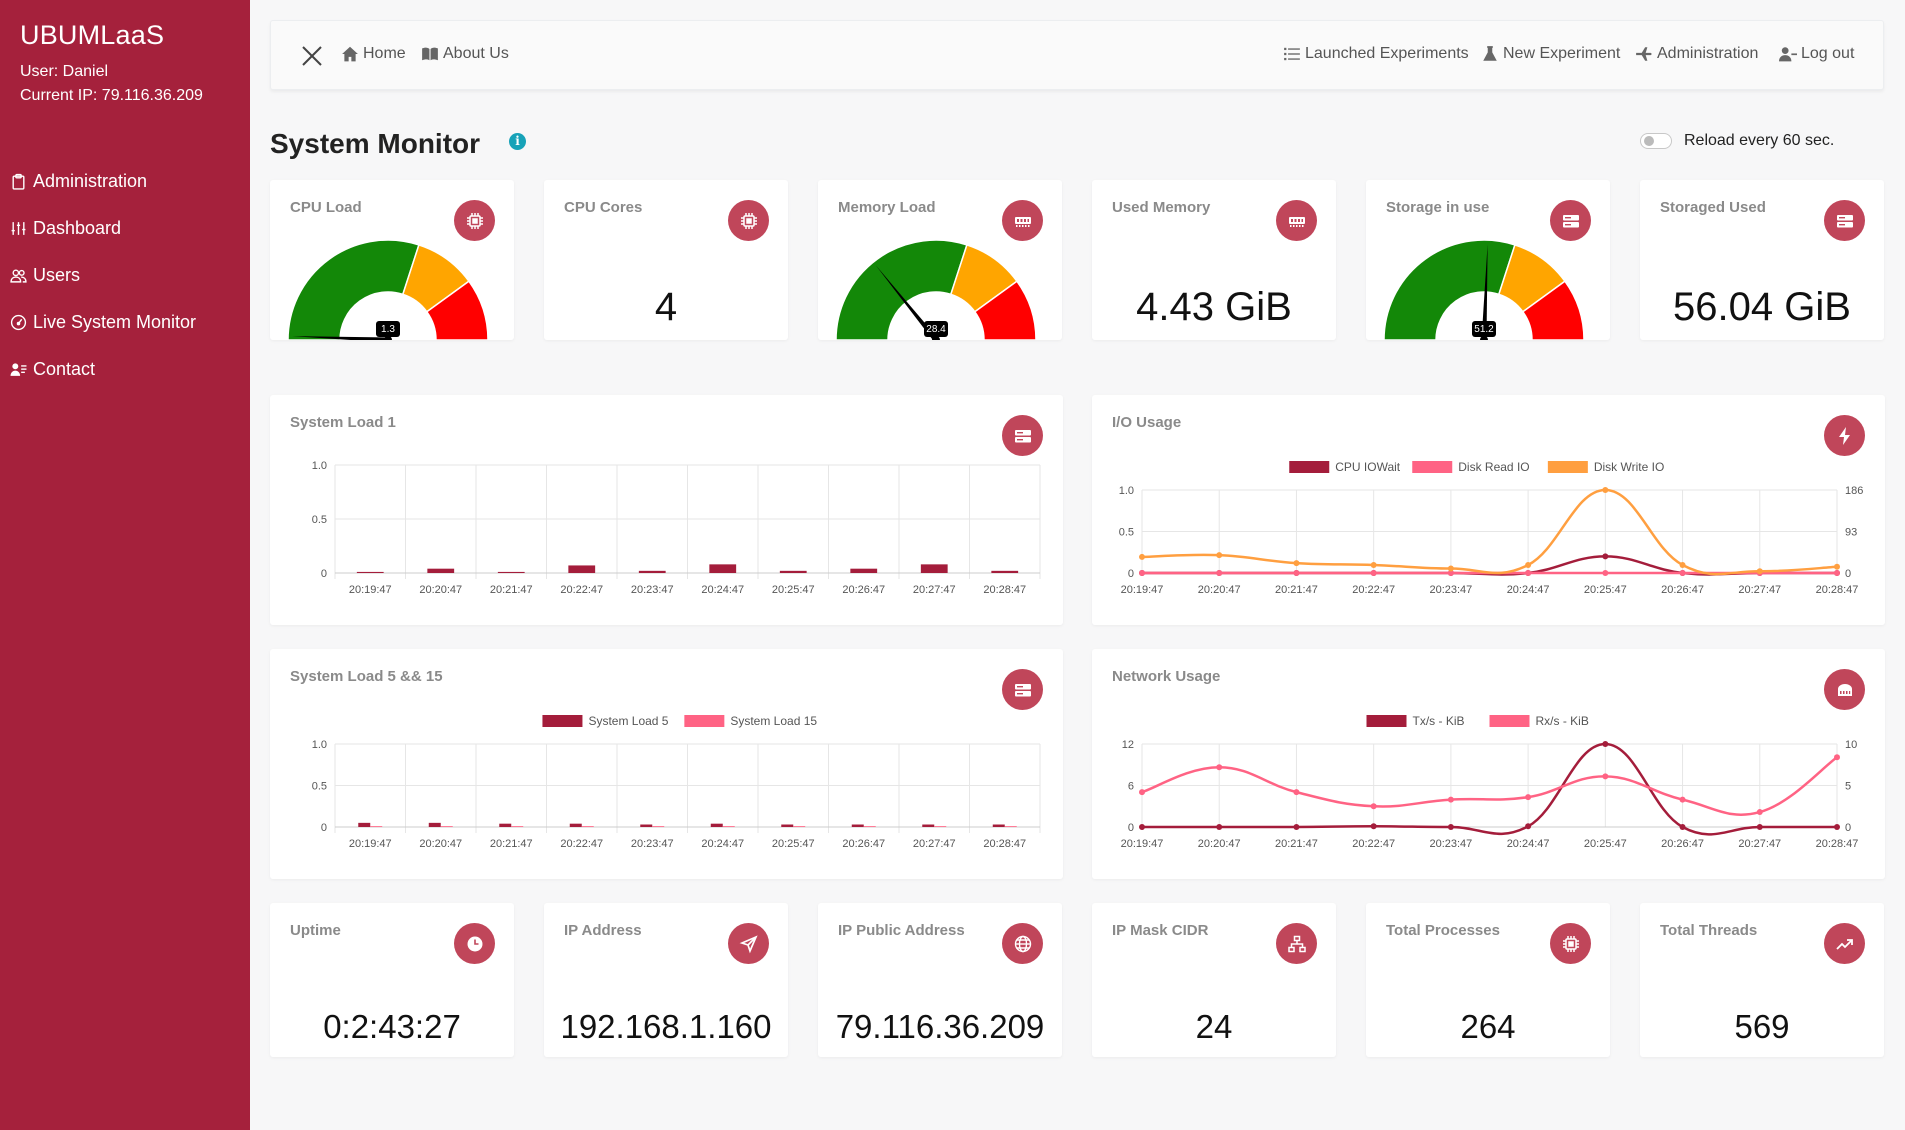 The image size is (1905, 1130). Describe the element at coordinates (1762, 1026) in the screenshot. I see `stat-value: 569` at that location.